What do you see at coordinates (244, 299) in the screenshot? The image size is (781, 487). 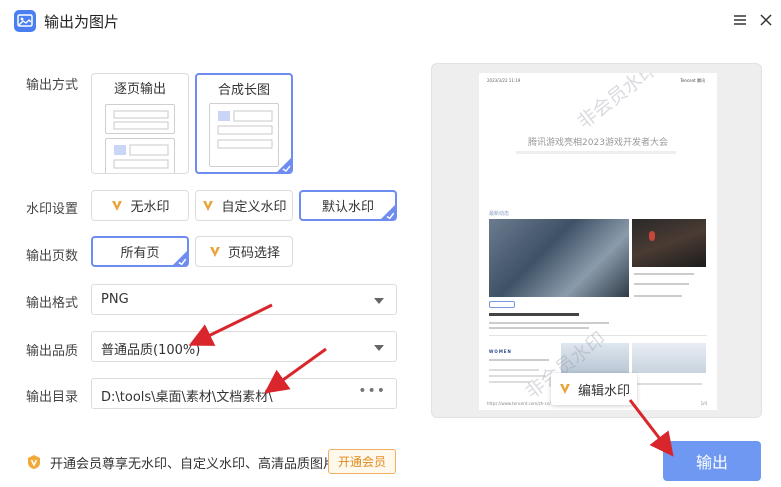 I see `format-select: PNG` at bounding box center [244, 299].